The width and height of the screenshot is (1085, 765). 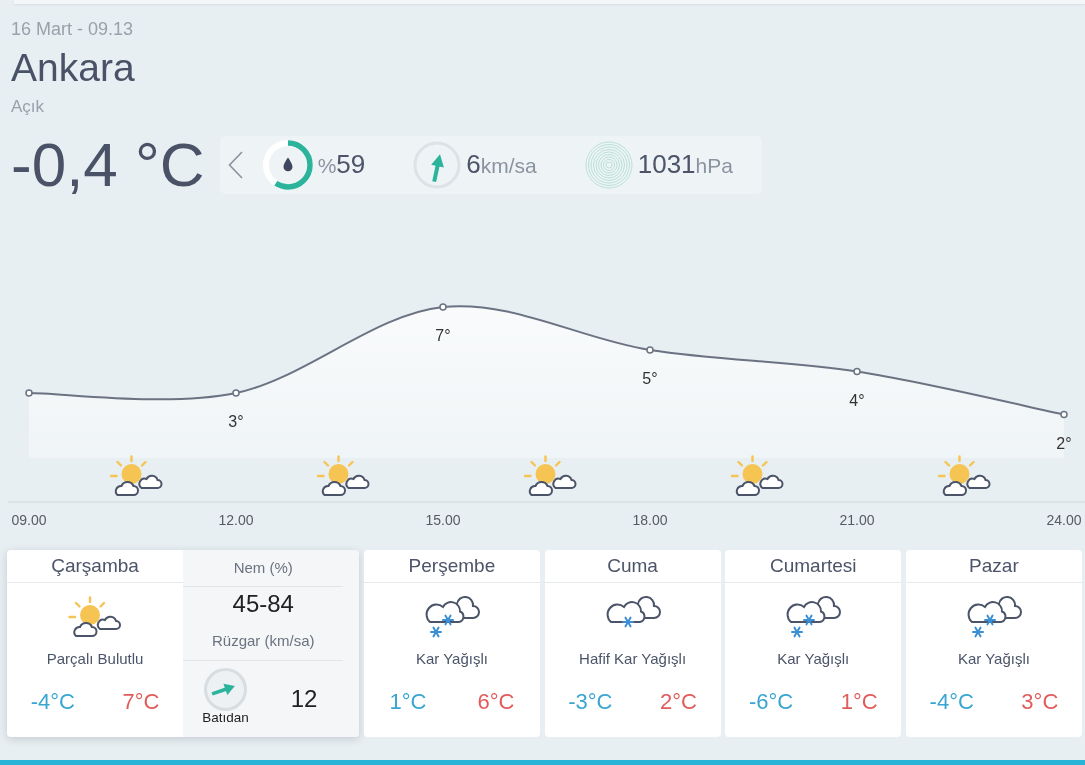 I want to click on metric-value: 6km/sa, so click(x=501, y=165).